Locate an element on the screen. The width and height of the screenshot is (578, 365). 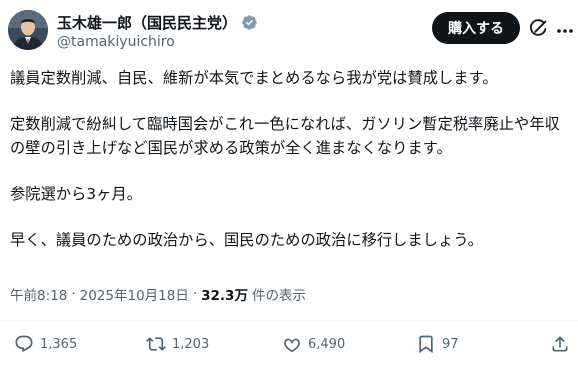
view-count: 32.3万 is located at coordinates (224, 294).